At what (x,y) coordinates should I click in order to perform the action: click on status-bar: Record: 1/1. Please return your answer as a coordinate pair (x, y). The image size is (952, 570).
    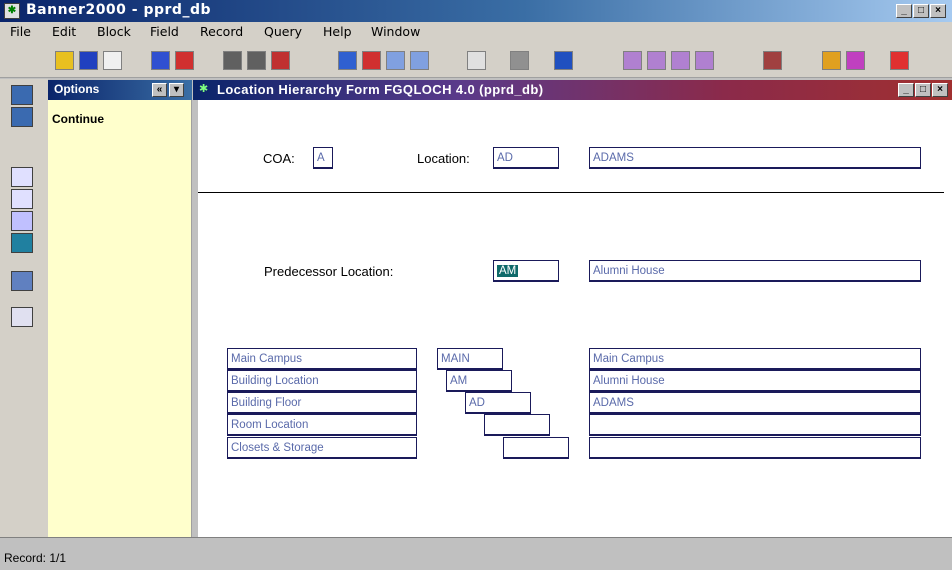
    Looking at the image, I should click on (476, 553).